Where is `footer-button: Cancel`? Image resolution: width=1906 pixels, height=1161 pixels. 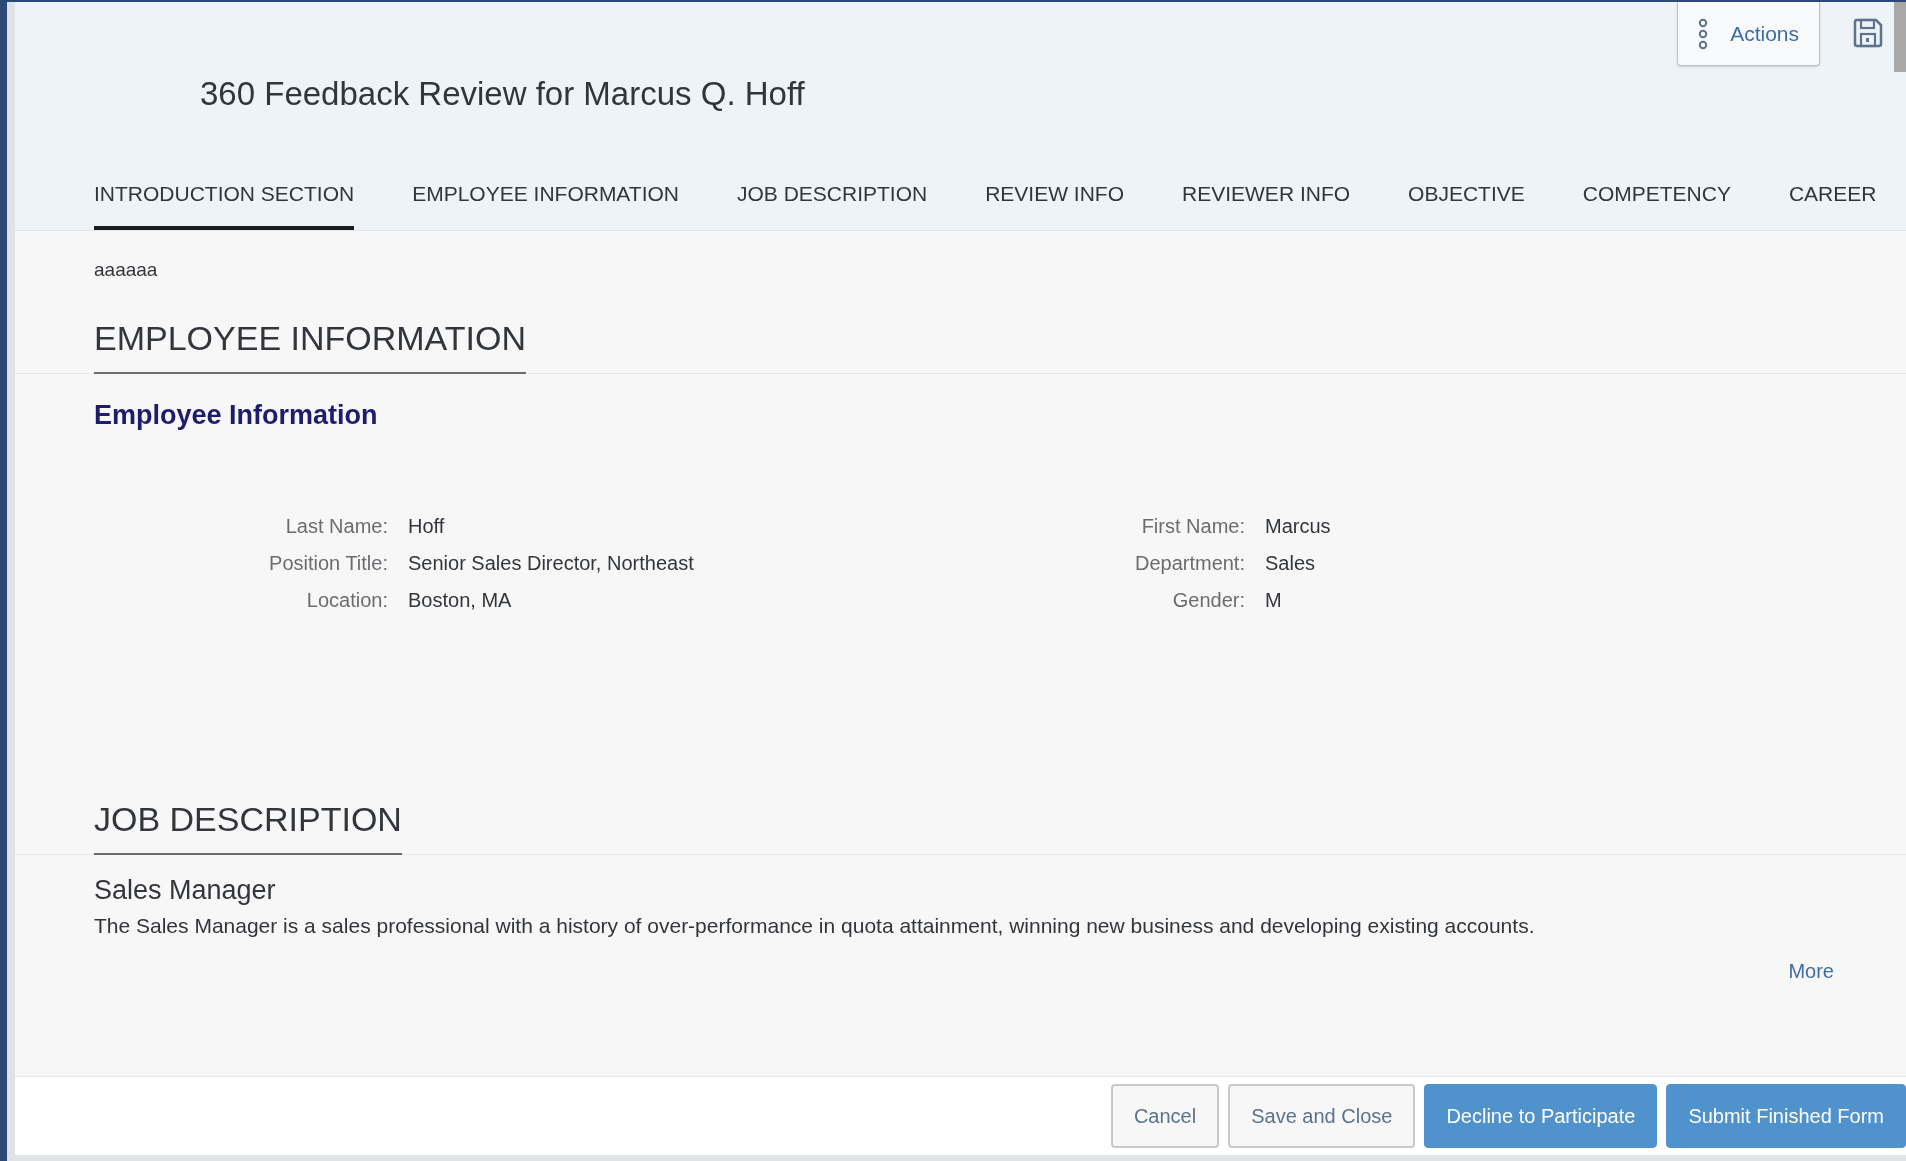 footer-button: Cancel is located at coordinates (1165, 1116).